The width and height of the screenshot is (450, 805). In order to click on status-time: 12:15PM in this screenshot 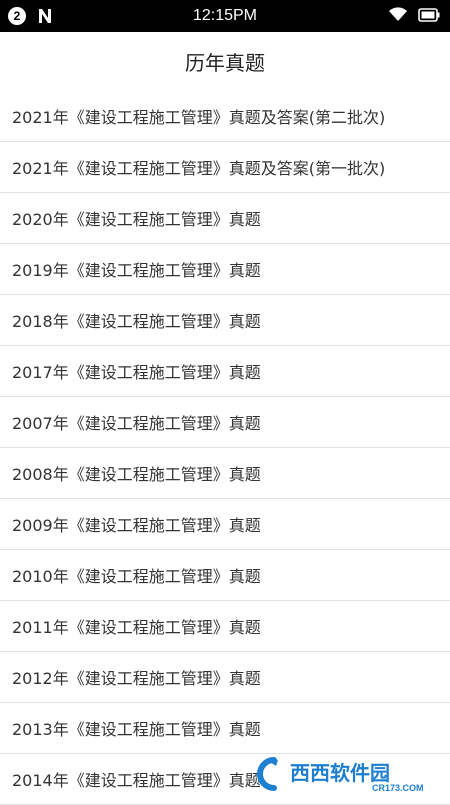, I will do `click(225, 15)`.